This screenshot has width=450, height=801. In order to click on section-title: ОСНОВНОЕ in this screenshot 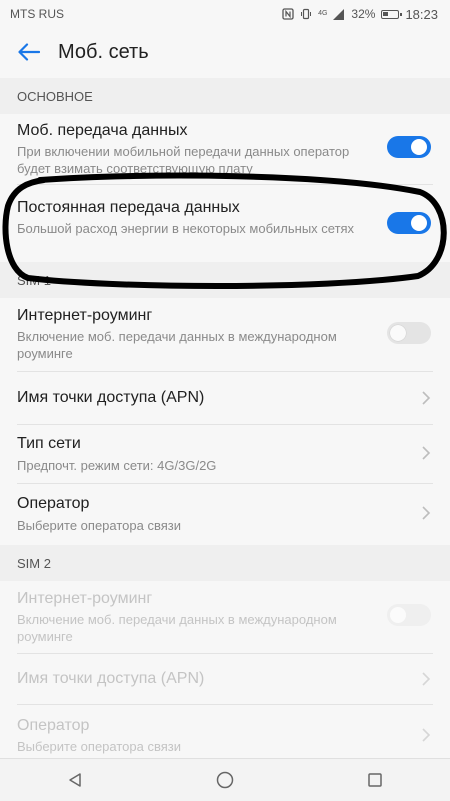, I will do `click(55, 96)`.